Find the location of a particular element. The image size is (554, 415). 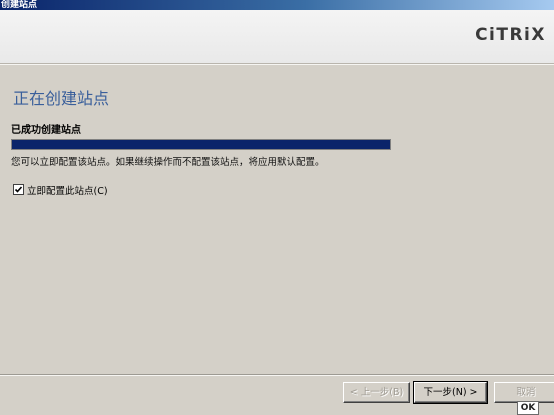

cancel-button: 取消 is located at coordinates (524, 392).